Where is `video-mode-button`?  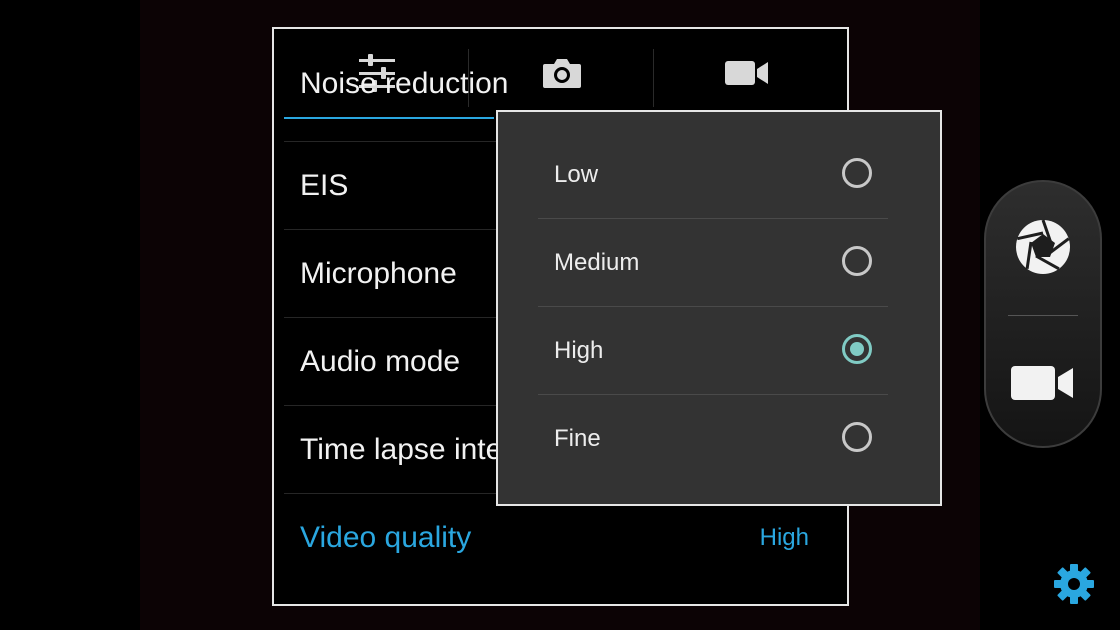 video-mode-button is located at coordinates (1043, 383).